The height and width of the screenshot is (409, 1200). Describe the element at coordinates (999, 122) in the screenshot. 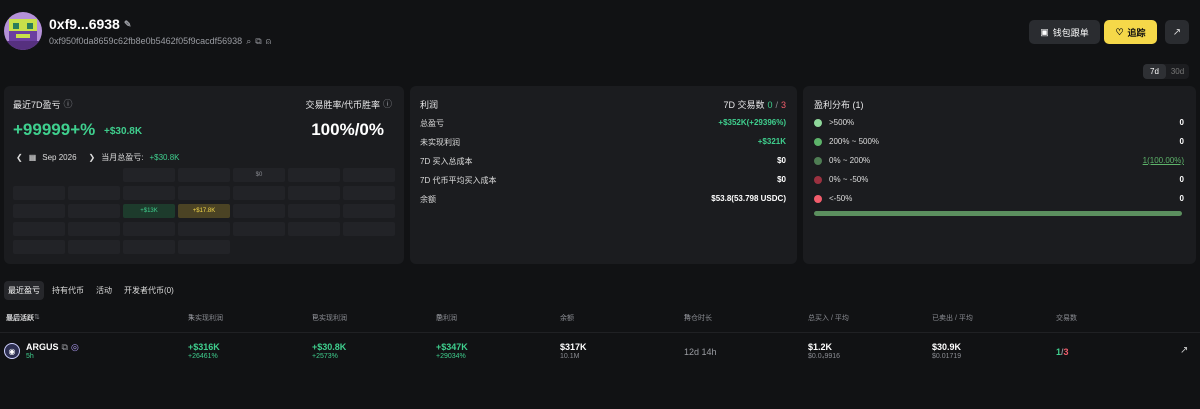

I see `distribution-row: >500% 0` at that location.